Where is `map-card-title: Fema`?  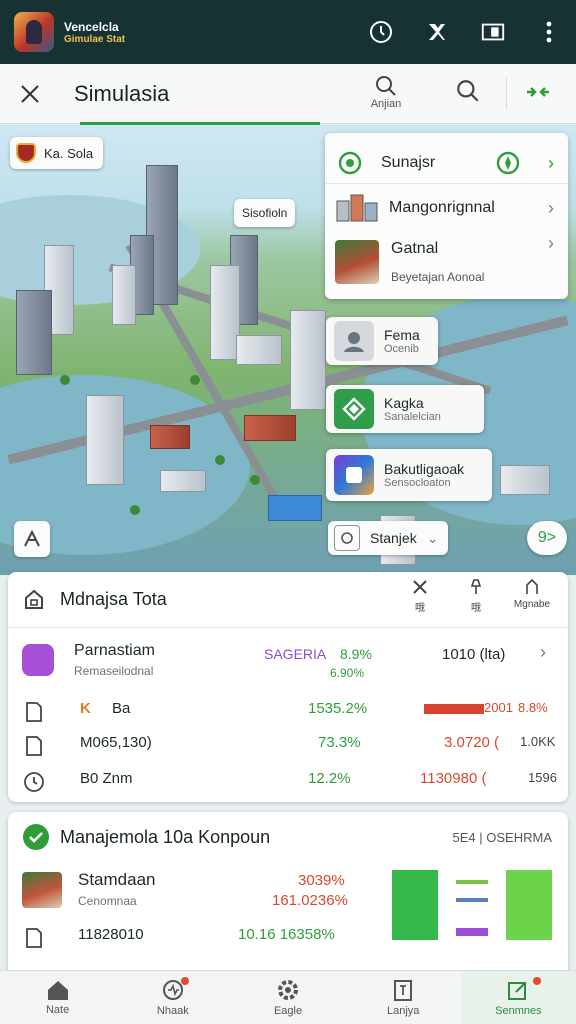
map-card-title: Fema is located at coordinates (402, 335).